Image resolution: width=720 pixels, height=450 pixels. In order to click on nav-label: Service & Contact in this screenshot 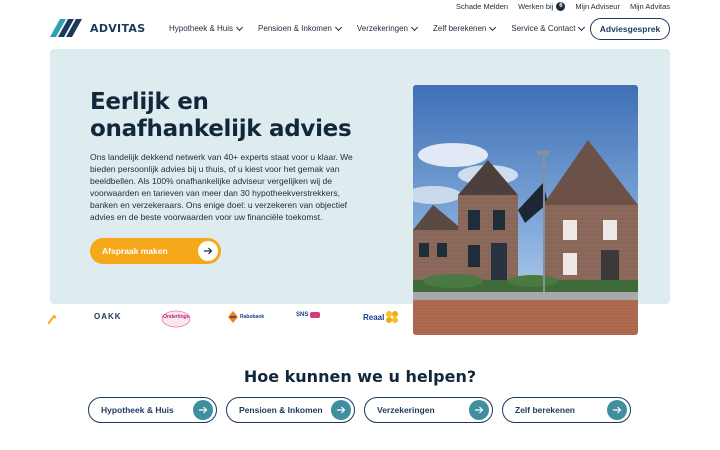, I will do `click(543, 28)`.